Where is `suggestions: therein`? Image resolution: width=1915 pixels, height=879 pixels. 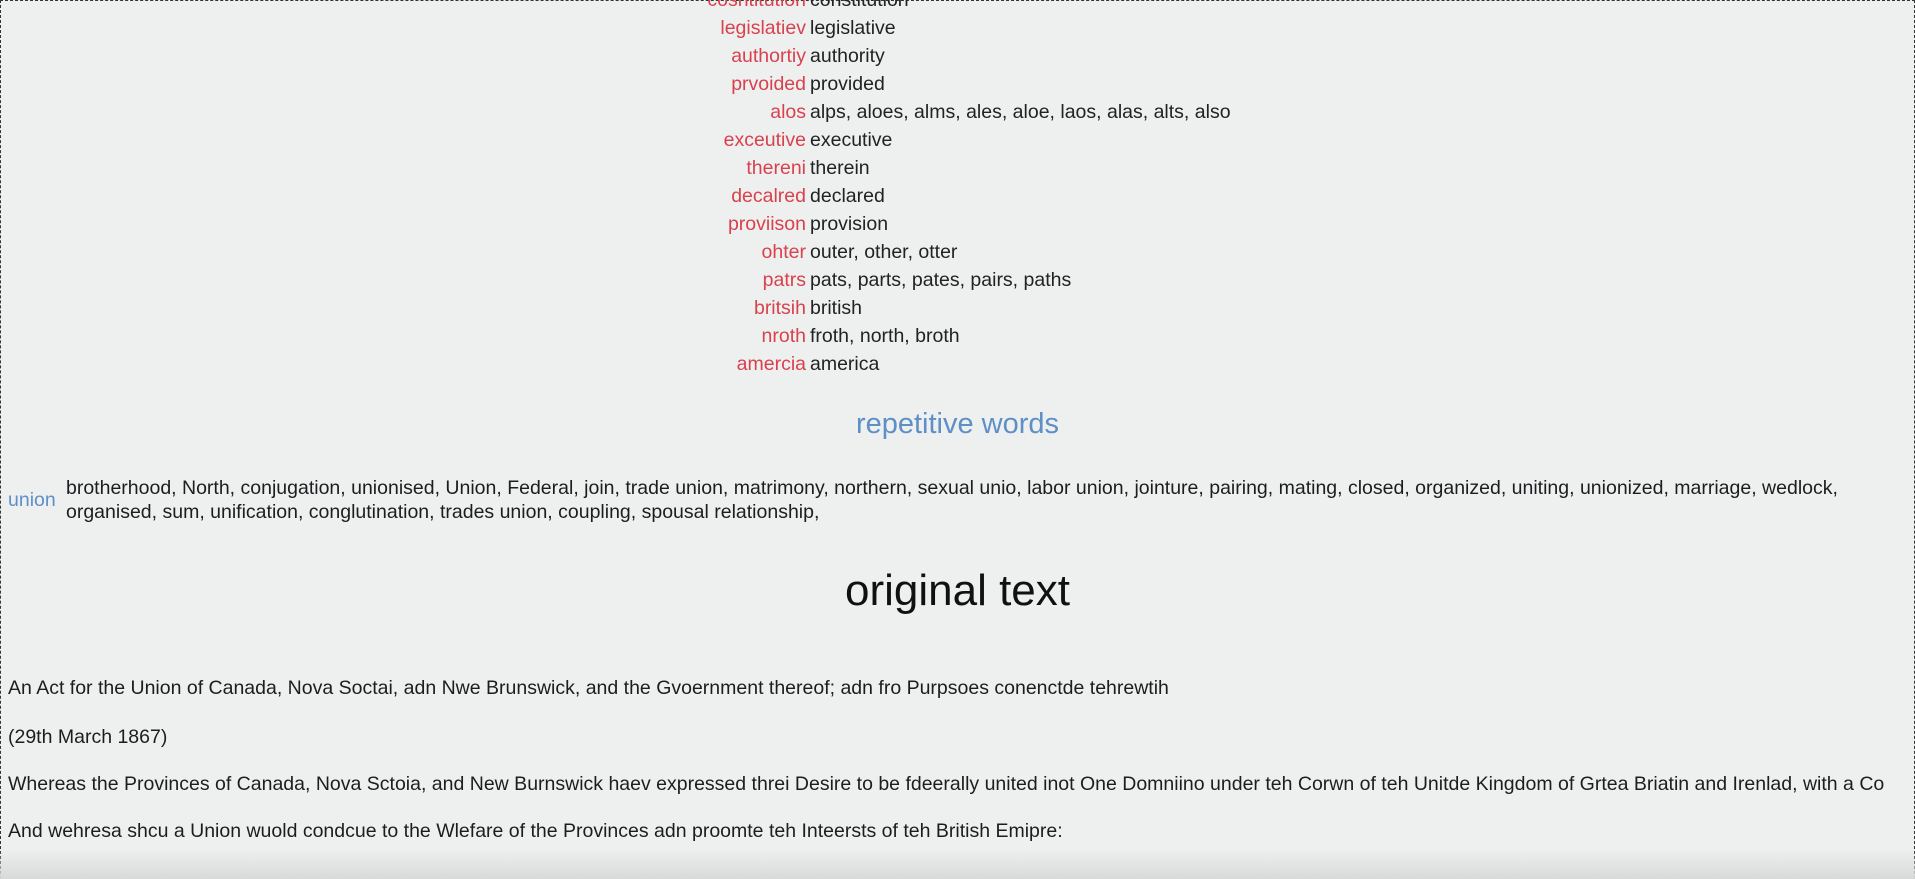
suggestions: therein is located at coordinates (840, 168).